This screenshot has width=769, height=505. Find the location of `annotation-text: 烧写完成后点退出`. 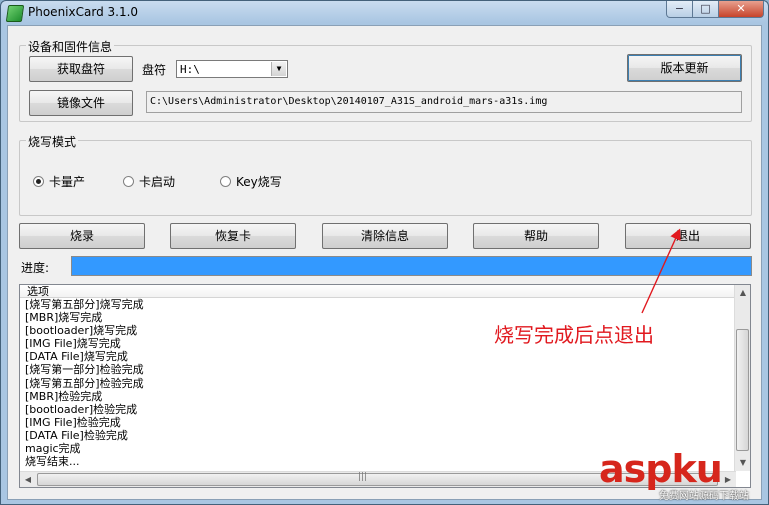

annotation-text: 烧写完成后点退出 is located at coordinates (574, 335).